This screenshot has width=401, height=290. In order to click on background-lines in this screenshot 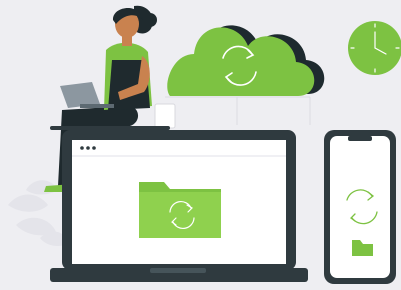, I will do `click(238, 110)`.